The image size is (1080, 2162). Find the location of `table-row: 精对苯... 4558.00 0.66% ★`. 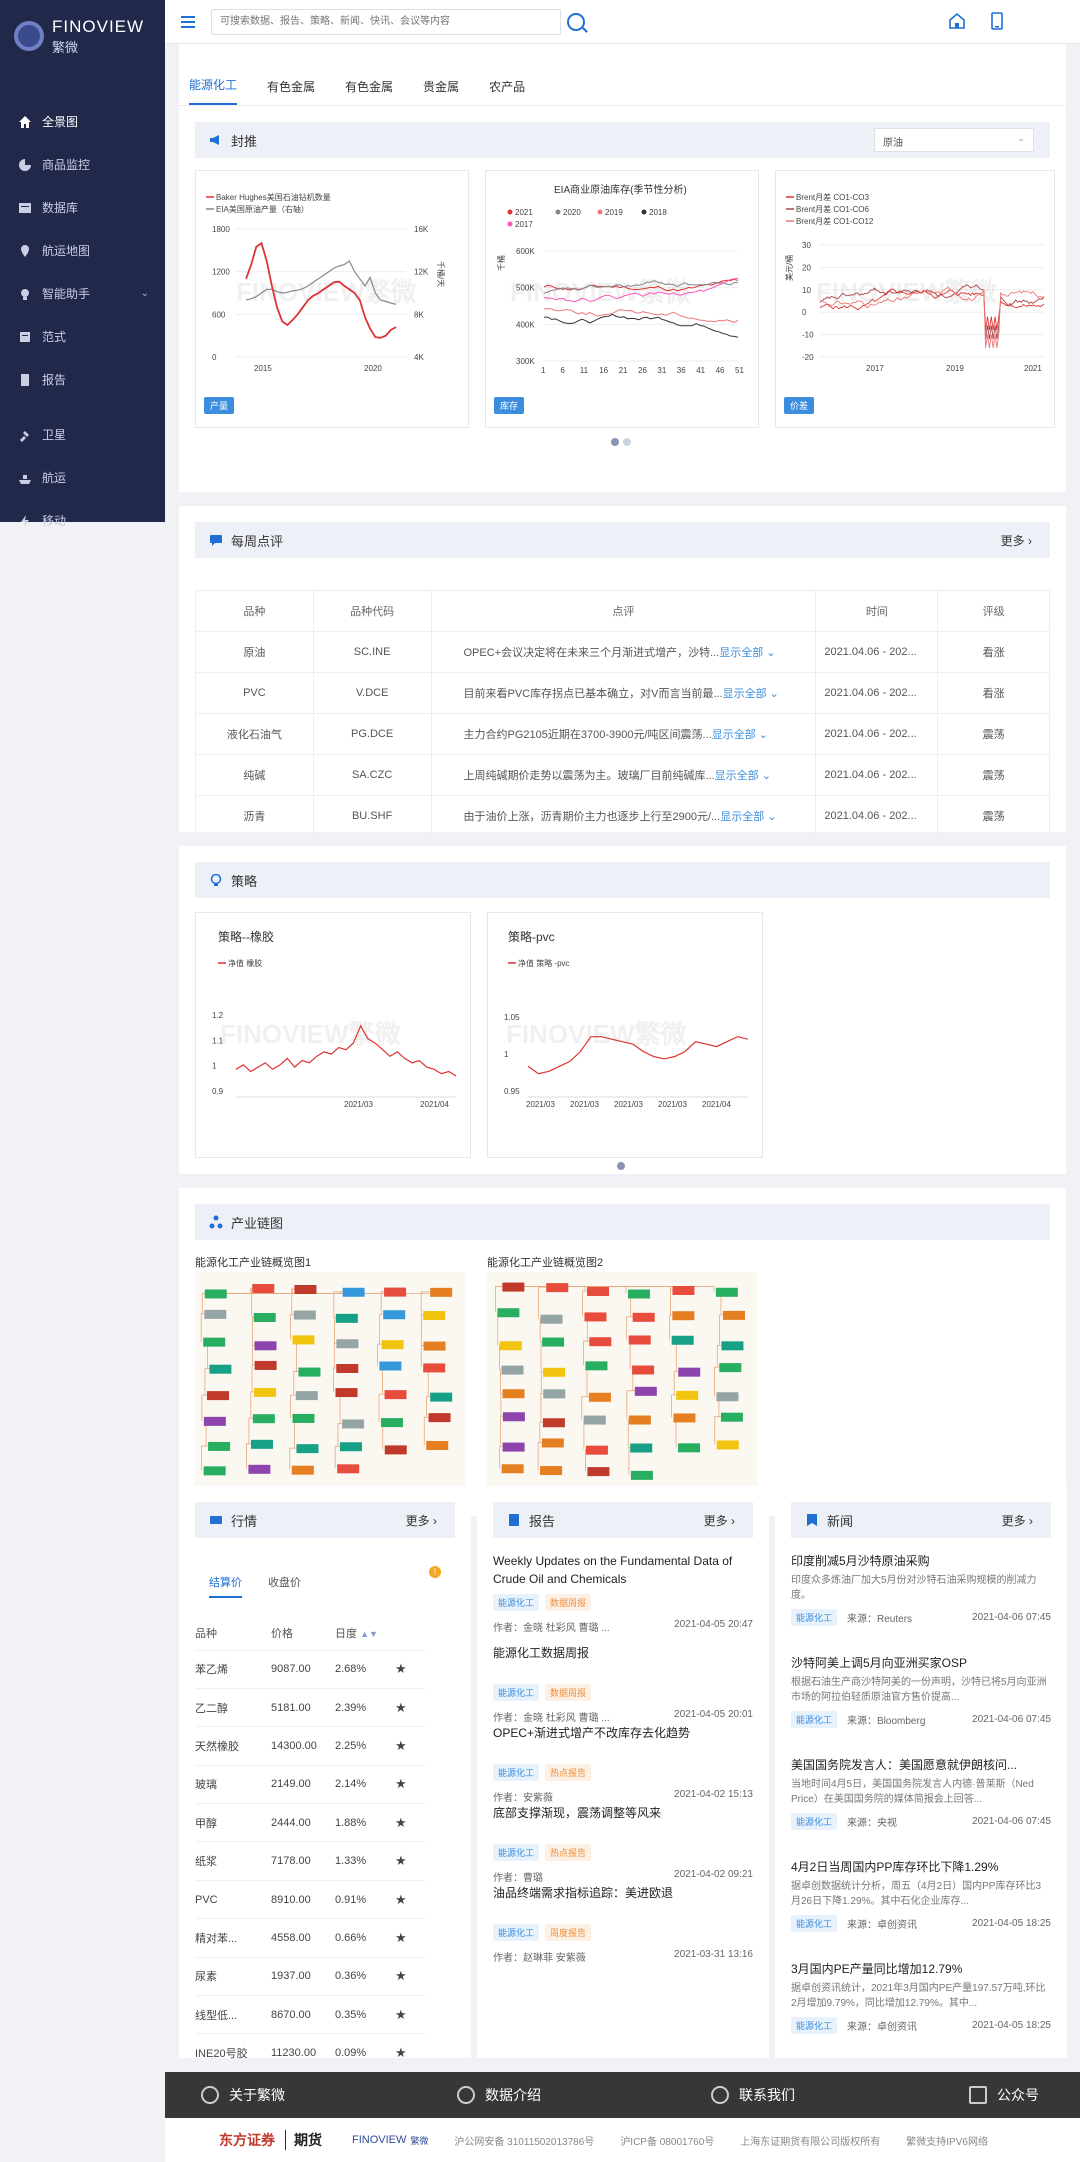

table-row: 精对苯... 4558.00 0.66% ★ is located at coordinates (310, 1938).